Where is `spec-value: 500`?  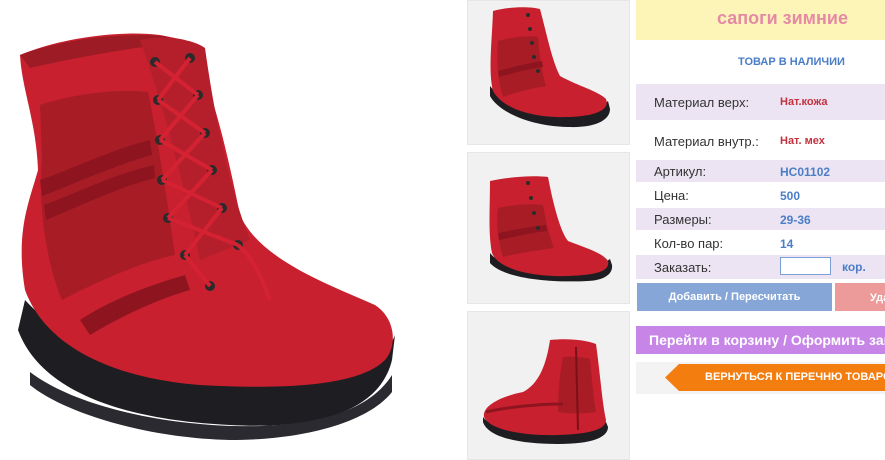 spec-value: 500 is located at coordinates (790, 196).